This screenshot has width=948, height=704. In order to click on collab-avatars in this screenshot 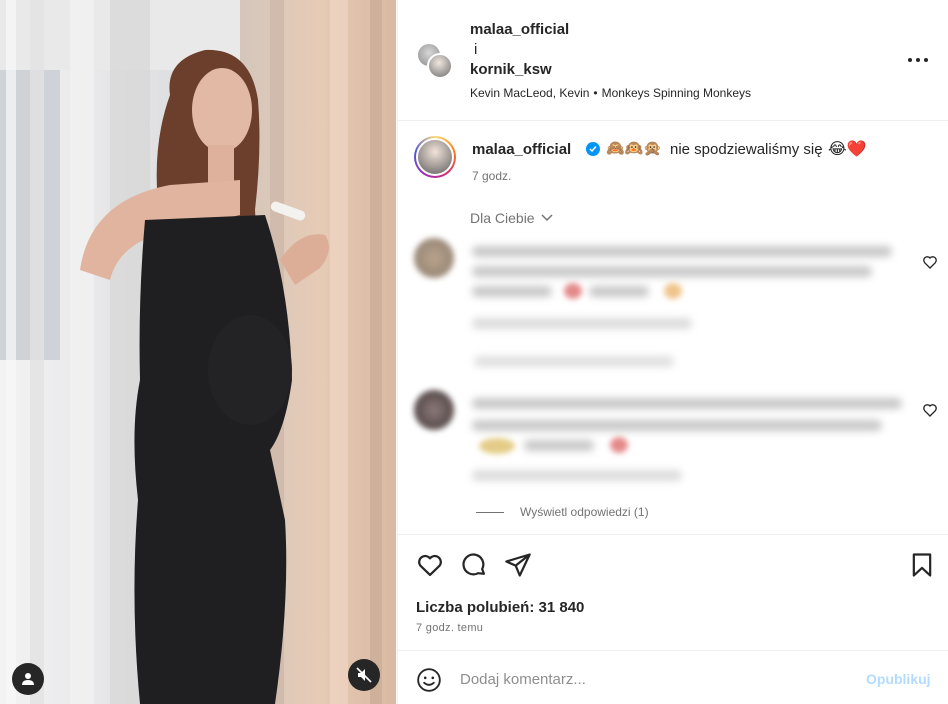, I will do `click(436, 62)`.